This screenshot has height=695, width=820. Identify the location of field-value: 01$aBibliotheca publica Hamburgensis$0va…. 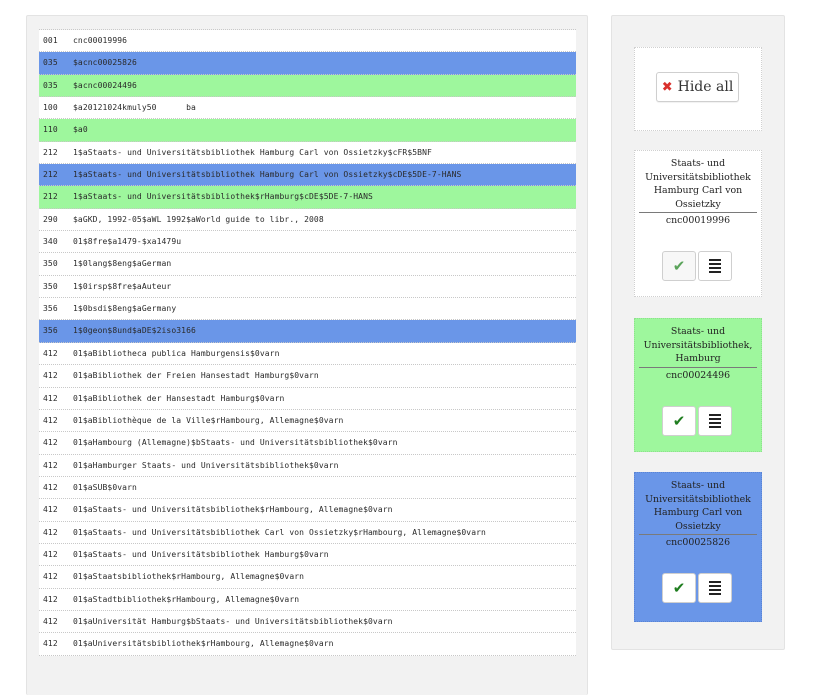
(176, 353).